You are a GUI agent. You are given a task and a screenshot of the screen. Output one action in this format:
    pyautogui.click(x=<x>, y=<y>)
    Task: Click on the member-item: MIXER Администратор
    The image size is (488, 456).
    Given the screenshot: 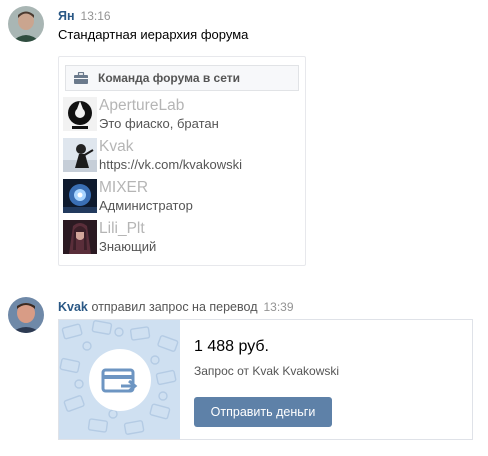 What is the action you would take?
    pyautogui.click(x=183, y=197)
    